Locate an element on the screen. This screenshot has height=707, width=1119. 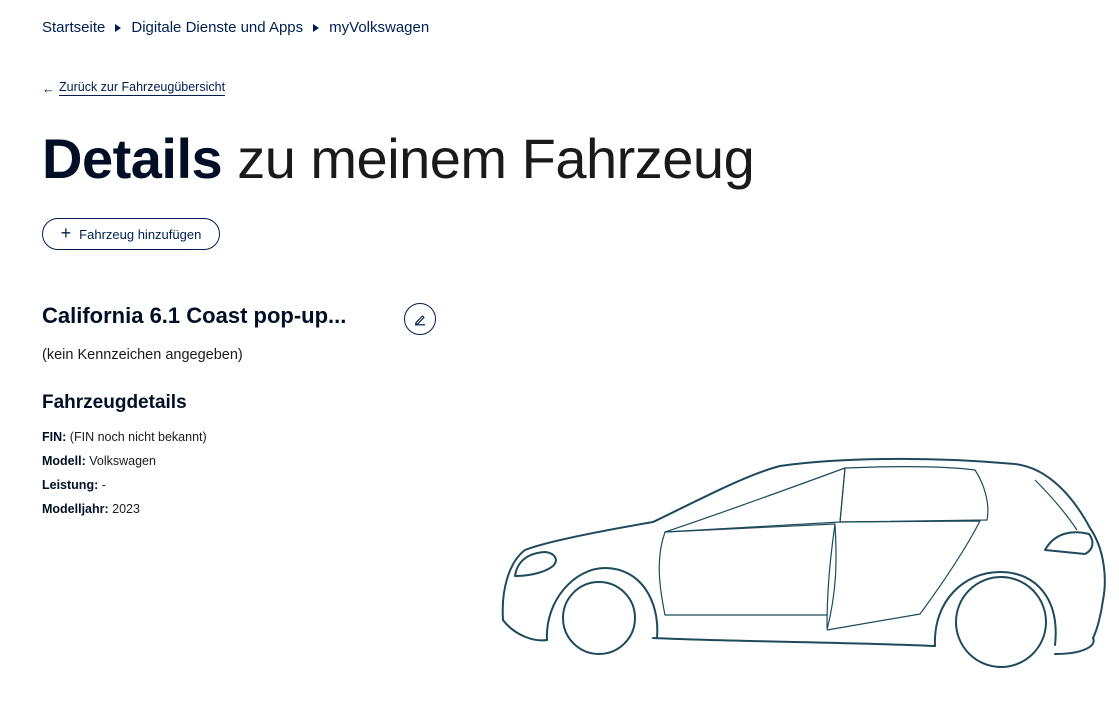
power-label: Leistung: is located at coordinates (70, 485).